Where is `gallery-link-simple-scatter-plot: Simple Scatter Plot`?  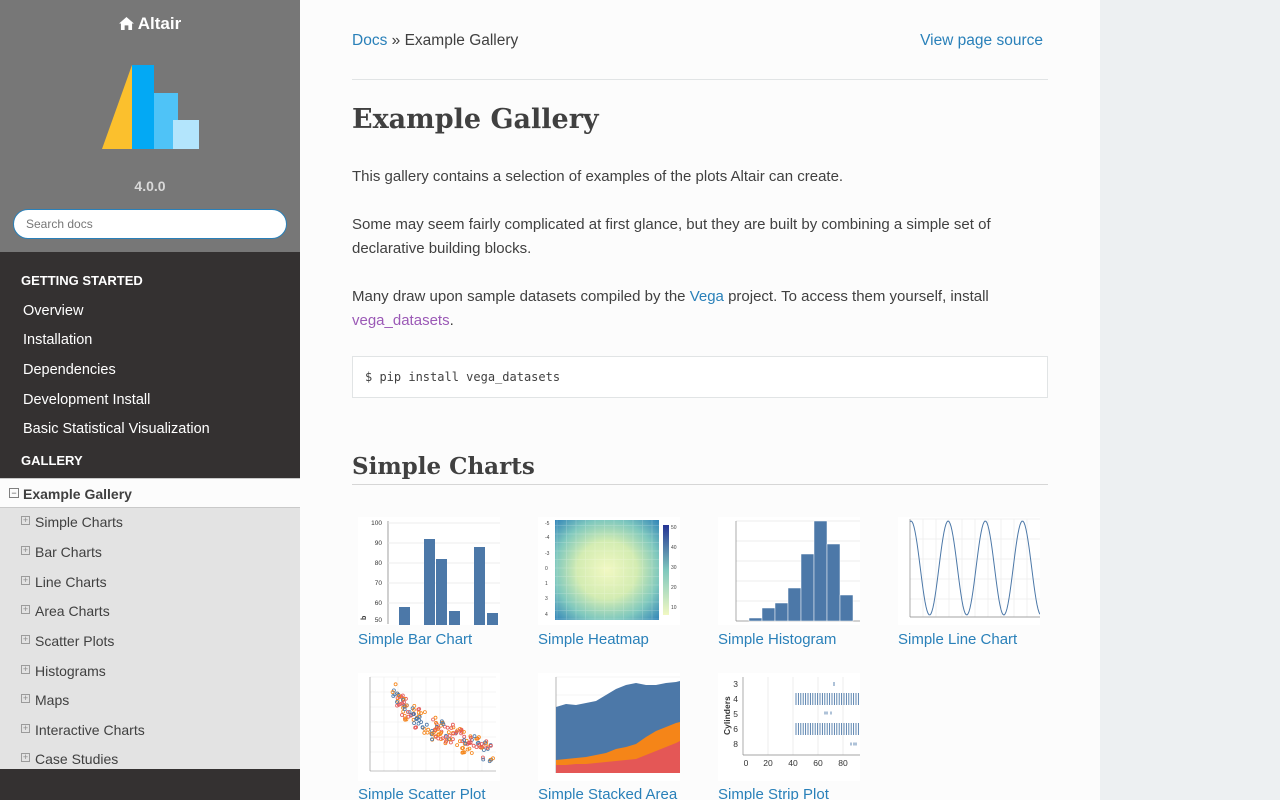
gallery-link-simple-scatter-plot: Simple Scatter Plot is located at coordinates (422, 793).